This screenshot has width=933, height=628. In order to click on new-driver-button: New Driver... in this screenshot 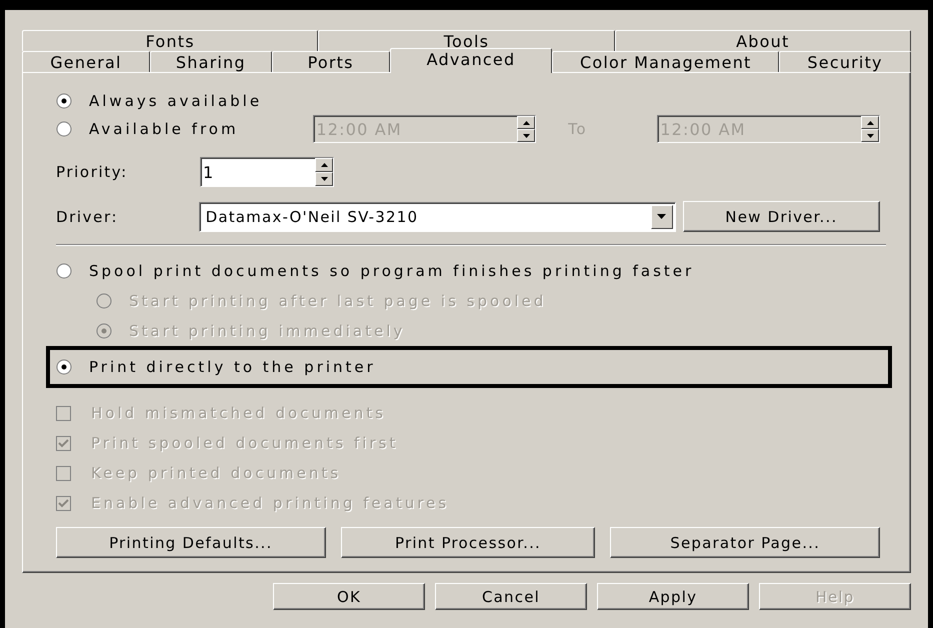, I will do `click(781, 216)`.